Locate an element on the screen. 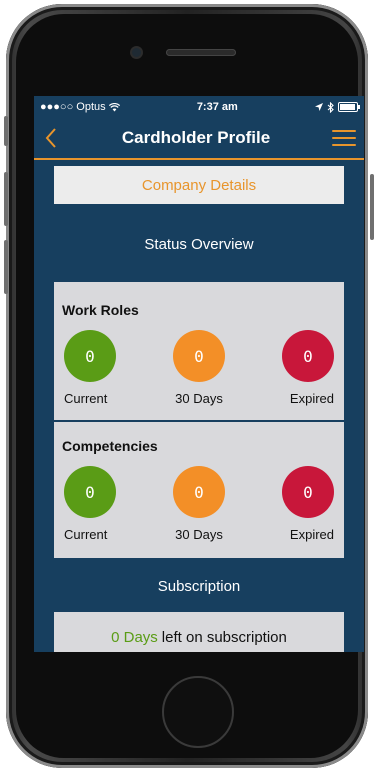  volume-down-button is located at coordinates (6, 267).